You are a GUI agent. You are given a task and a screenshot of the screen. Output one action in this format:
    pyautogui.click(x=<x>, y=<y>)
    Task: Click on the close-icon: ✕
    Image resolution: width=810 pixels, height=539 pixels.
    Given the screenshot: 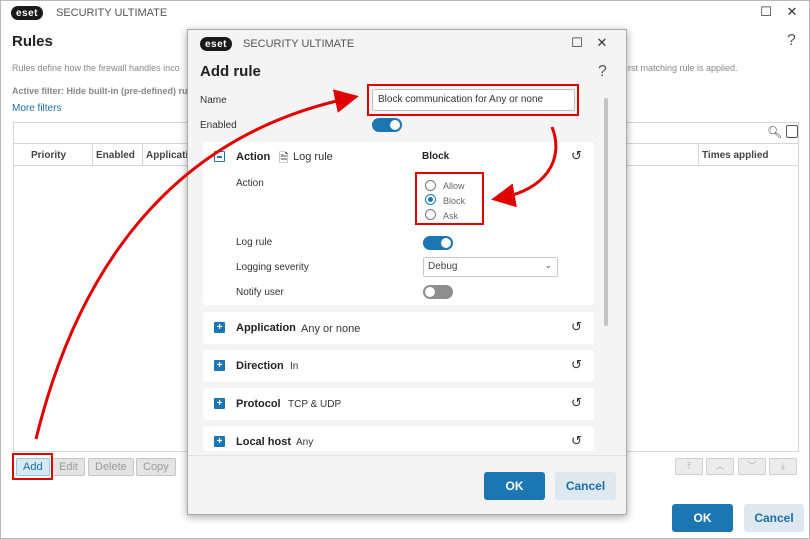 What is the action you would take?
    pyautogui.click(x=792, y=12)
    